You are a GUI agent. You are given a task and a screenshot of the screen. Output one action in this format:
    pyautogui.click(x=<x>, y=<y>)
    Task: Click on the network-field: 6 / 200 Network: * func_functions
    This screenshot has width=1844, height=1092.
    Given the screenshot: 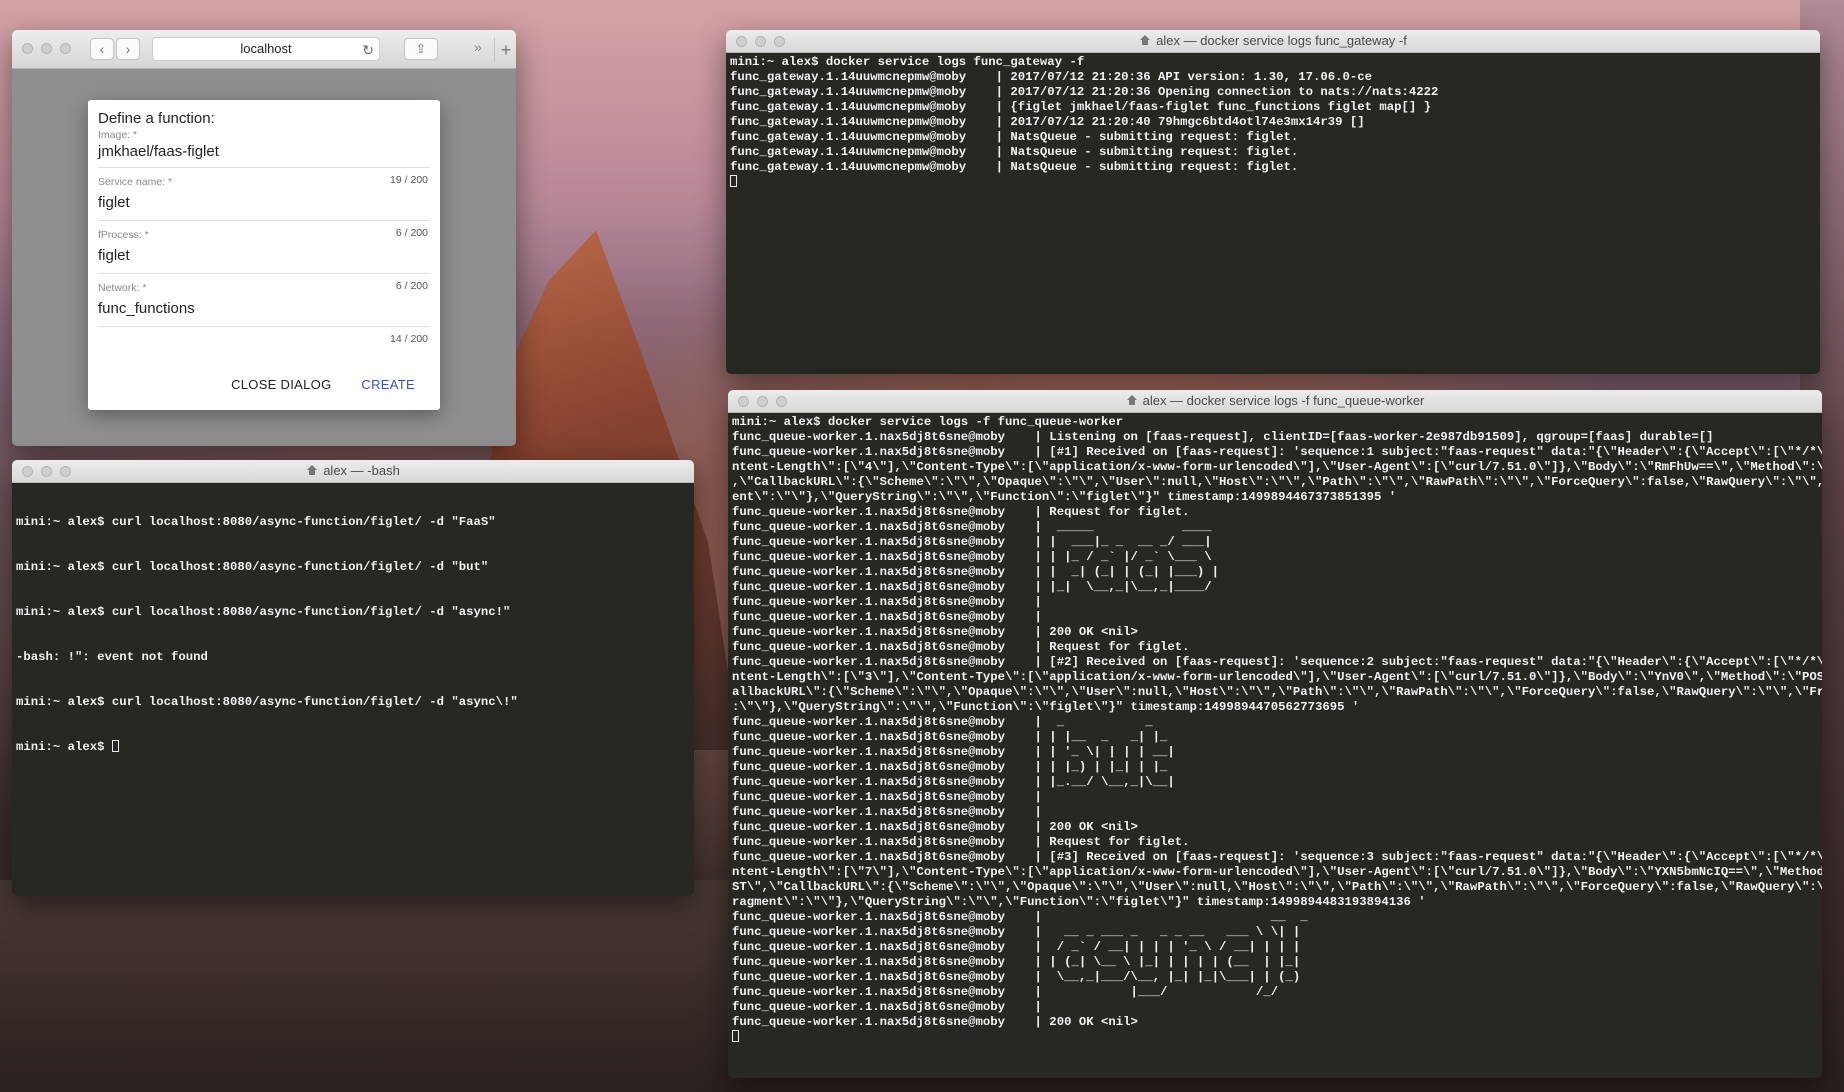 What is the action you would take?
    pyautogui.click(x=264, y=300)
    